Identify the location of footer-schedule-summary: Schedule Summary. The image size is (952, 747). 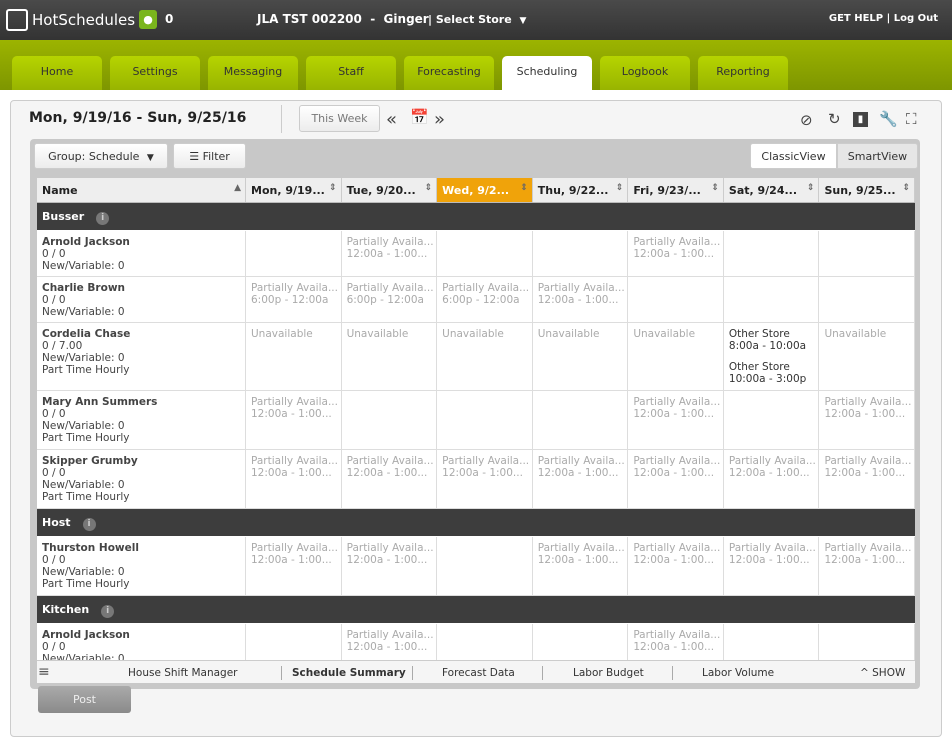
(349, 673).